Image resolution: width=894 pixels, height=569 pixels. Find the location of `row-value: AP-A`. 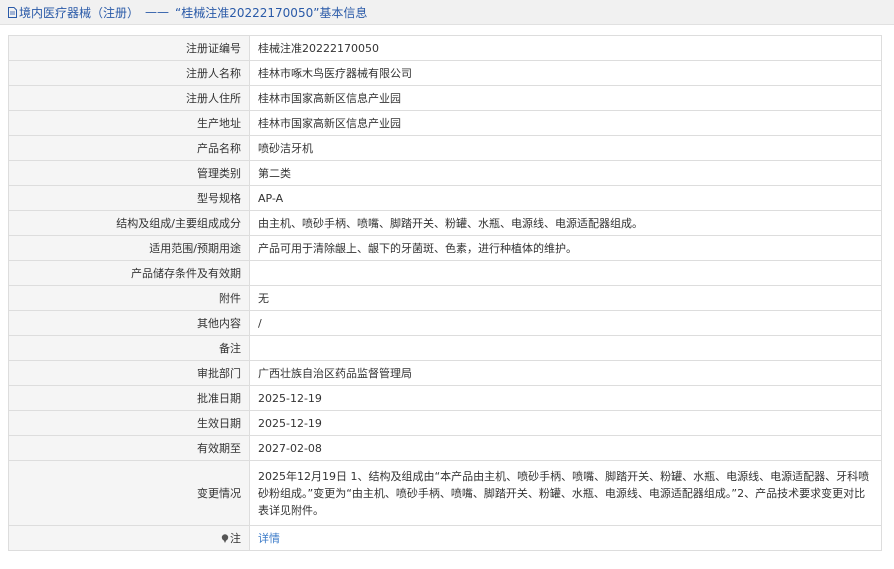

row-value: AP-A is located at coordinates (565, 198).